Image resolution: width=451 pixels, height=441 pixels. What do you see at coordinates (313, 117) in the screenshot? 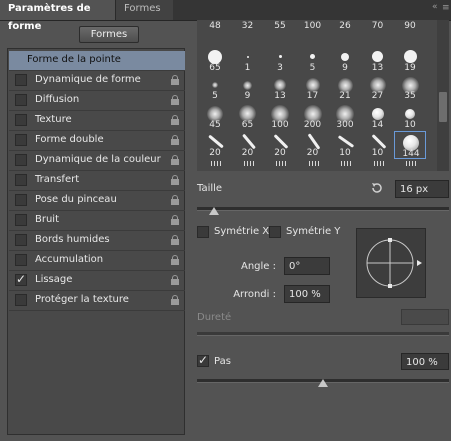
I see `brush-tip: 200` at bounding box center [313, 117].